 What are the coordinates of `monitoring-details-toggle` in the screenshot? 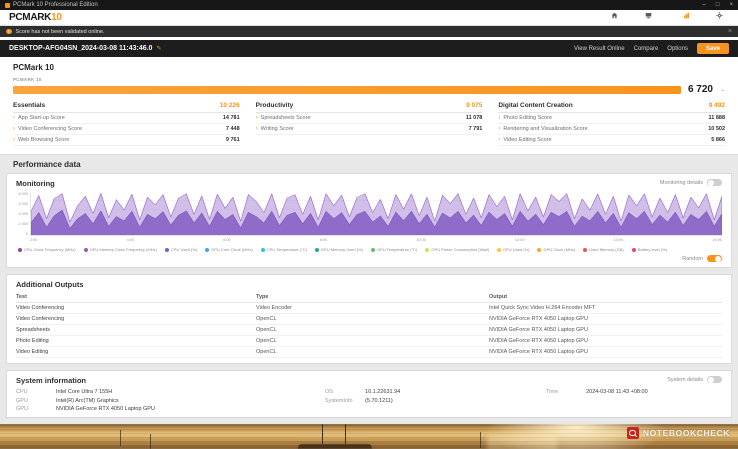 It's located at (714, 182).